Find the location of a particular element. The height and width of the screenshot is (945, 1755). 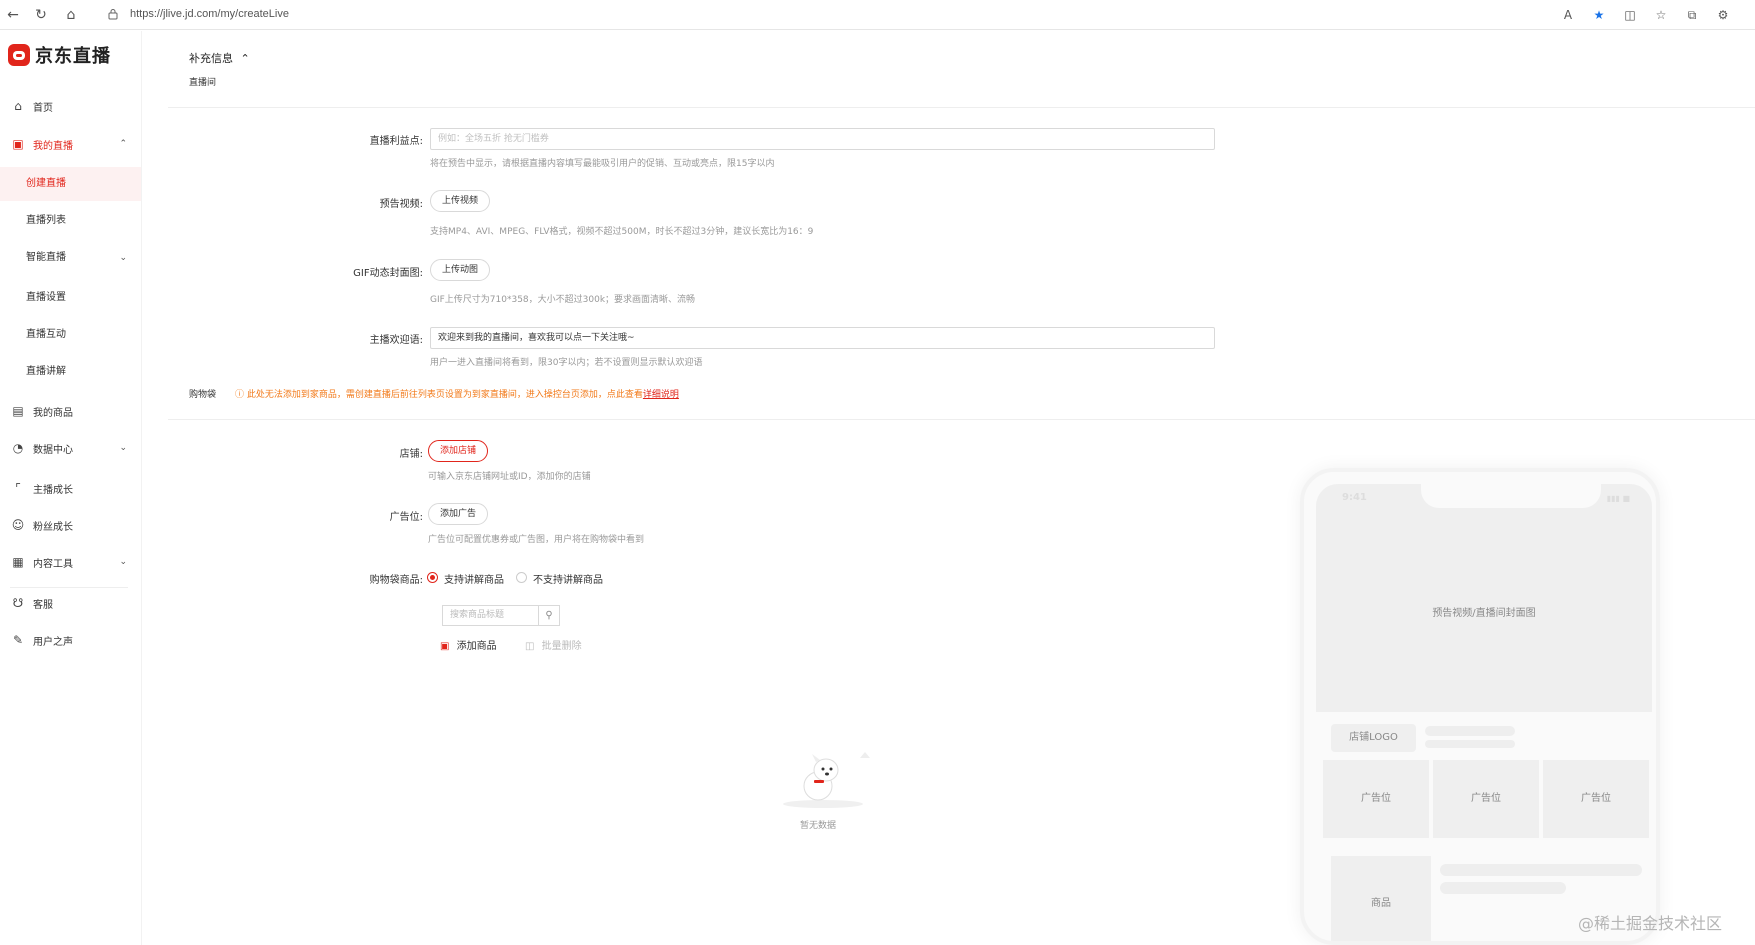

upload-gif-button: 上传动图 is located at coordinates (460, 270).